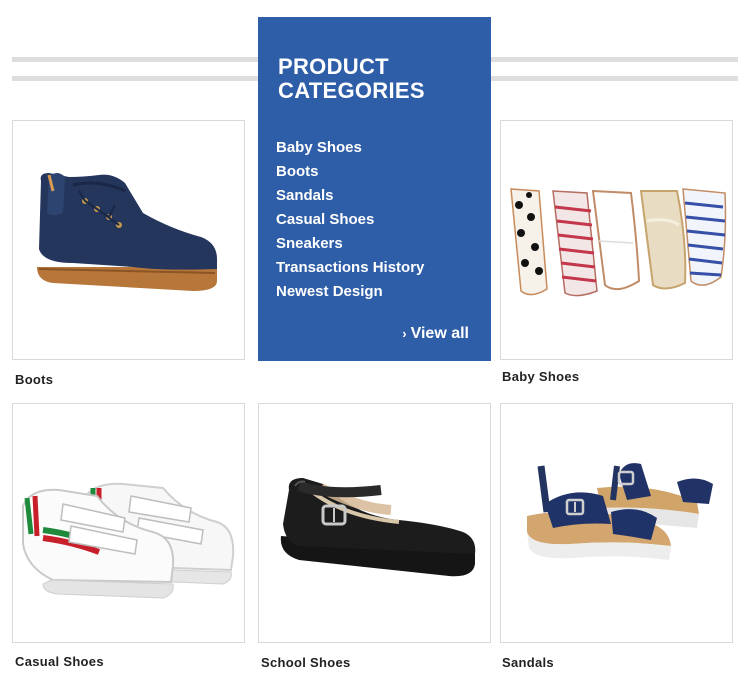 The height and width of the screenshot is (699, 750). I want to click on product-tile-boots, so click(128, 240).